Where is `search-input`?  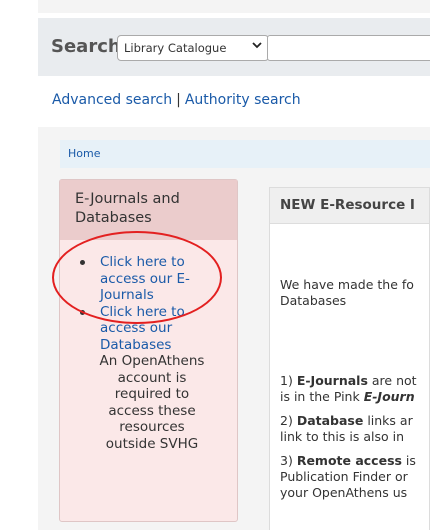
search-input is located at coordinates (348, 48).